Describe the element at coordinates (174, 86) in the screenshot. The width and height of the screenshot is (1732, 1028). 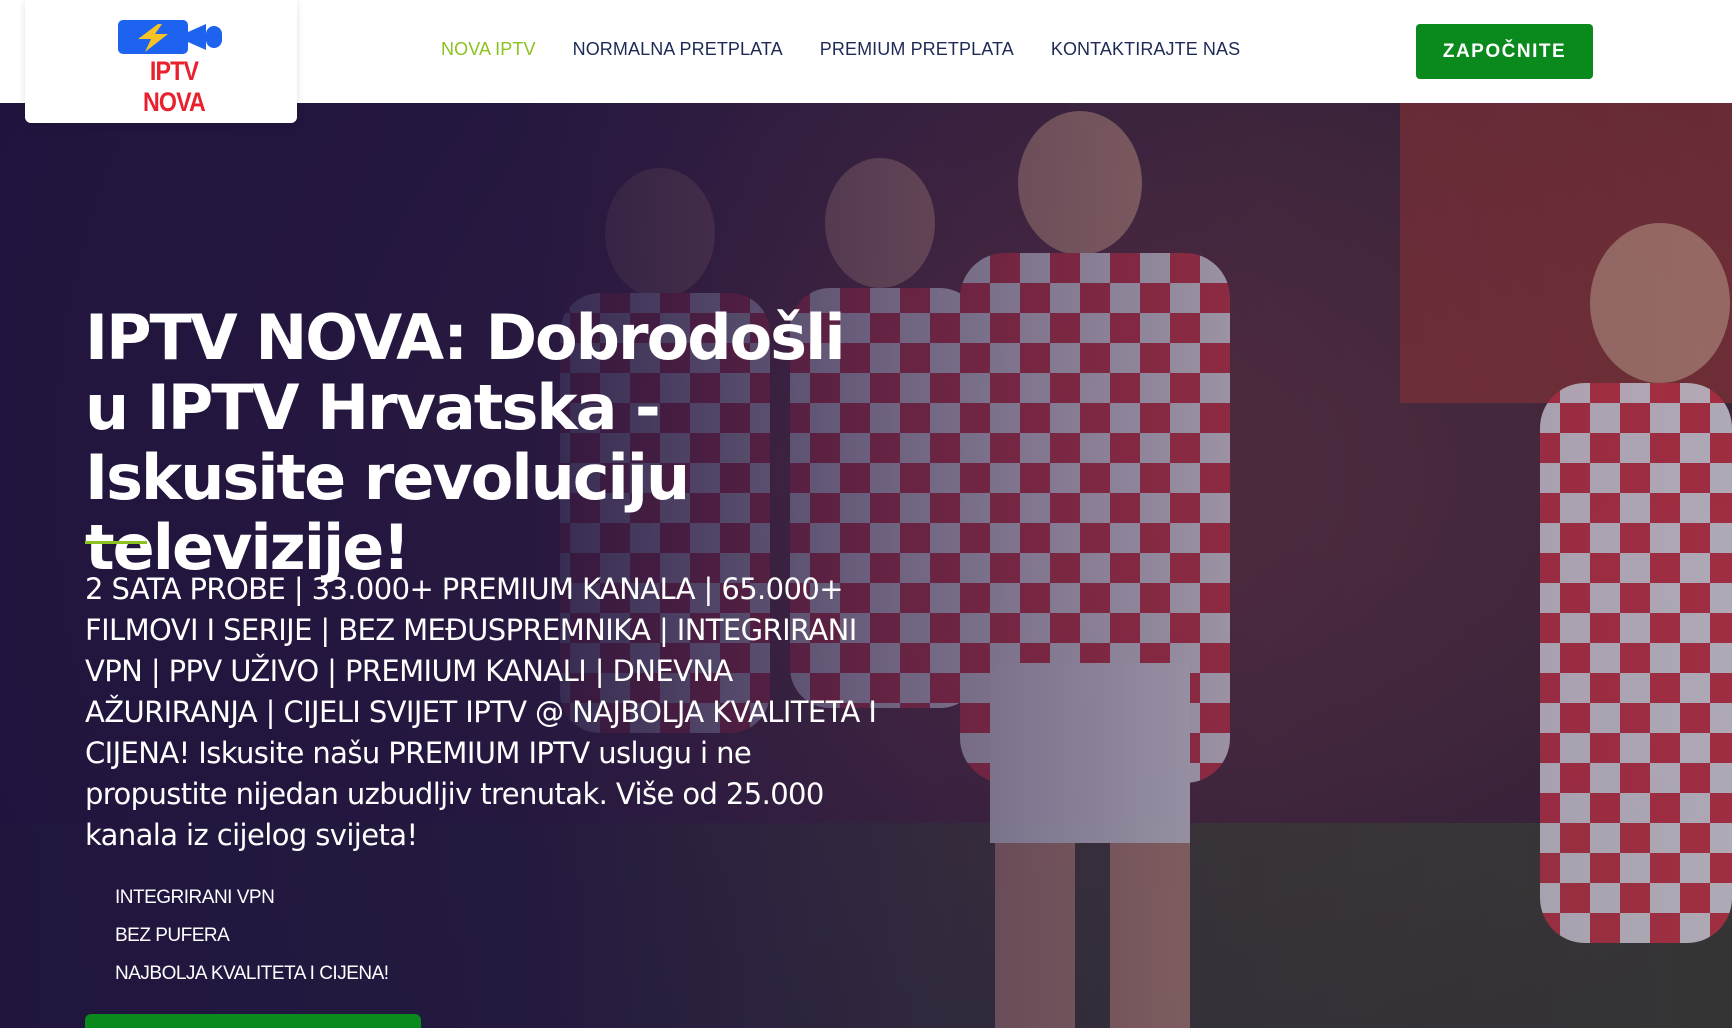
I see `logo-text: IPTV NOVA` at that location.